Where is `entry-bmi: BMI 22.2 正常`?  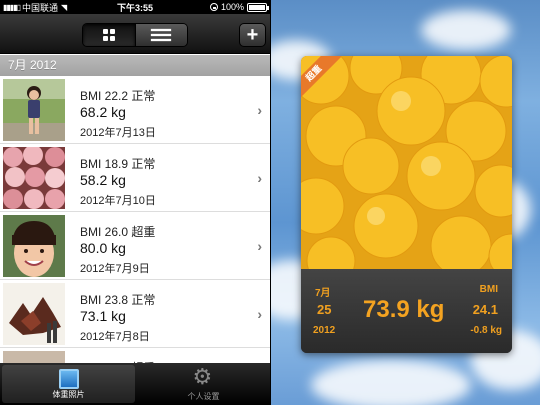
entry-bmi: BMI 22.2 正常 is located at coordinates (118, 96).